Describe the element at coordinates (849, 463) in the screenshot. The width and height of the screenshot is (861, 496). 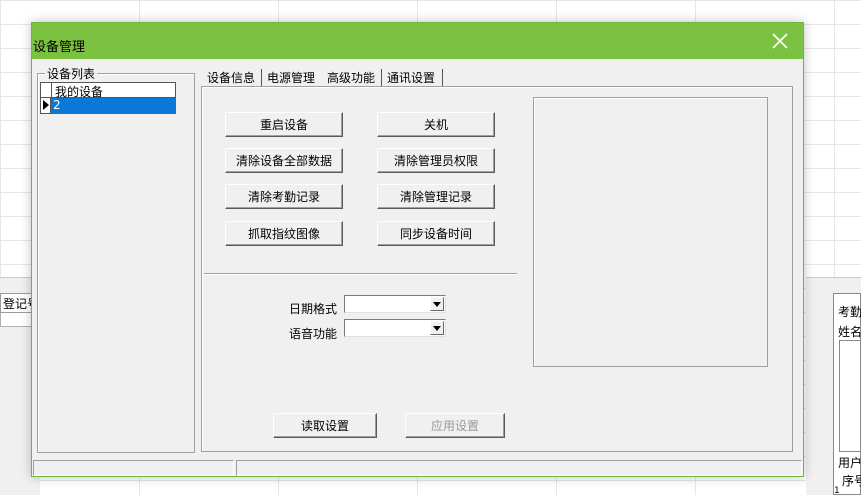
I see `background-user-label: 用户` at that location.